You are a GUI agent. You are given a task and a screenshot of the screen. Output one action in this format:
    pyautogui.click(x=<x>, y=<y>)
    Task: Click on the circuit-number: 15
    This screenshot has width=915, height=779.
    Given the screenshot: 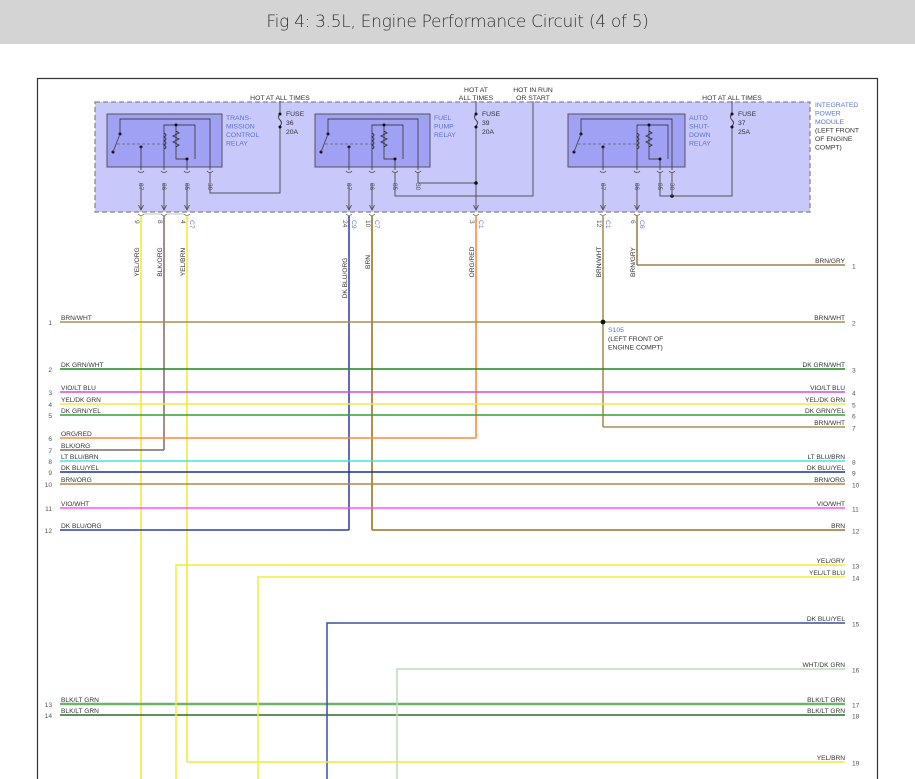 What is the action you would take?
    pyautogui.click(x=856, y=625)
    